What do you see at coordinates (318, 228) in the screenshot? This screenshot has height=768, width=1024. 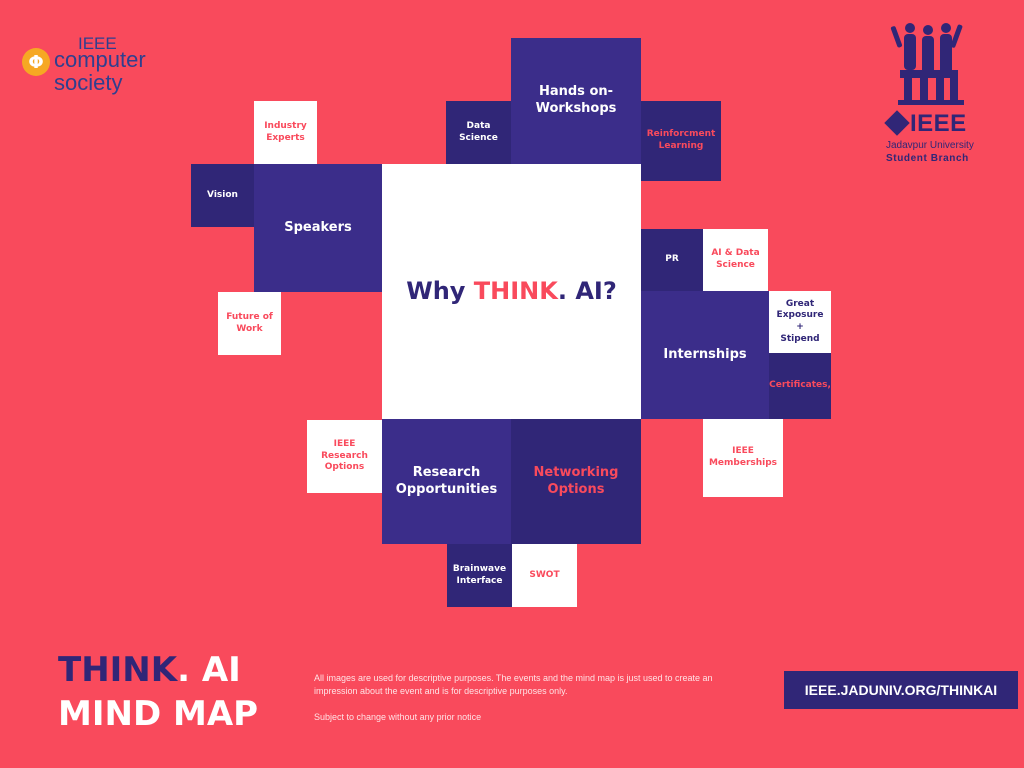 I see `node-speakers: Speakers` at bounding box center [318, 228].